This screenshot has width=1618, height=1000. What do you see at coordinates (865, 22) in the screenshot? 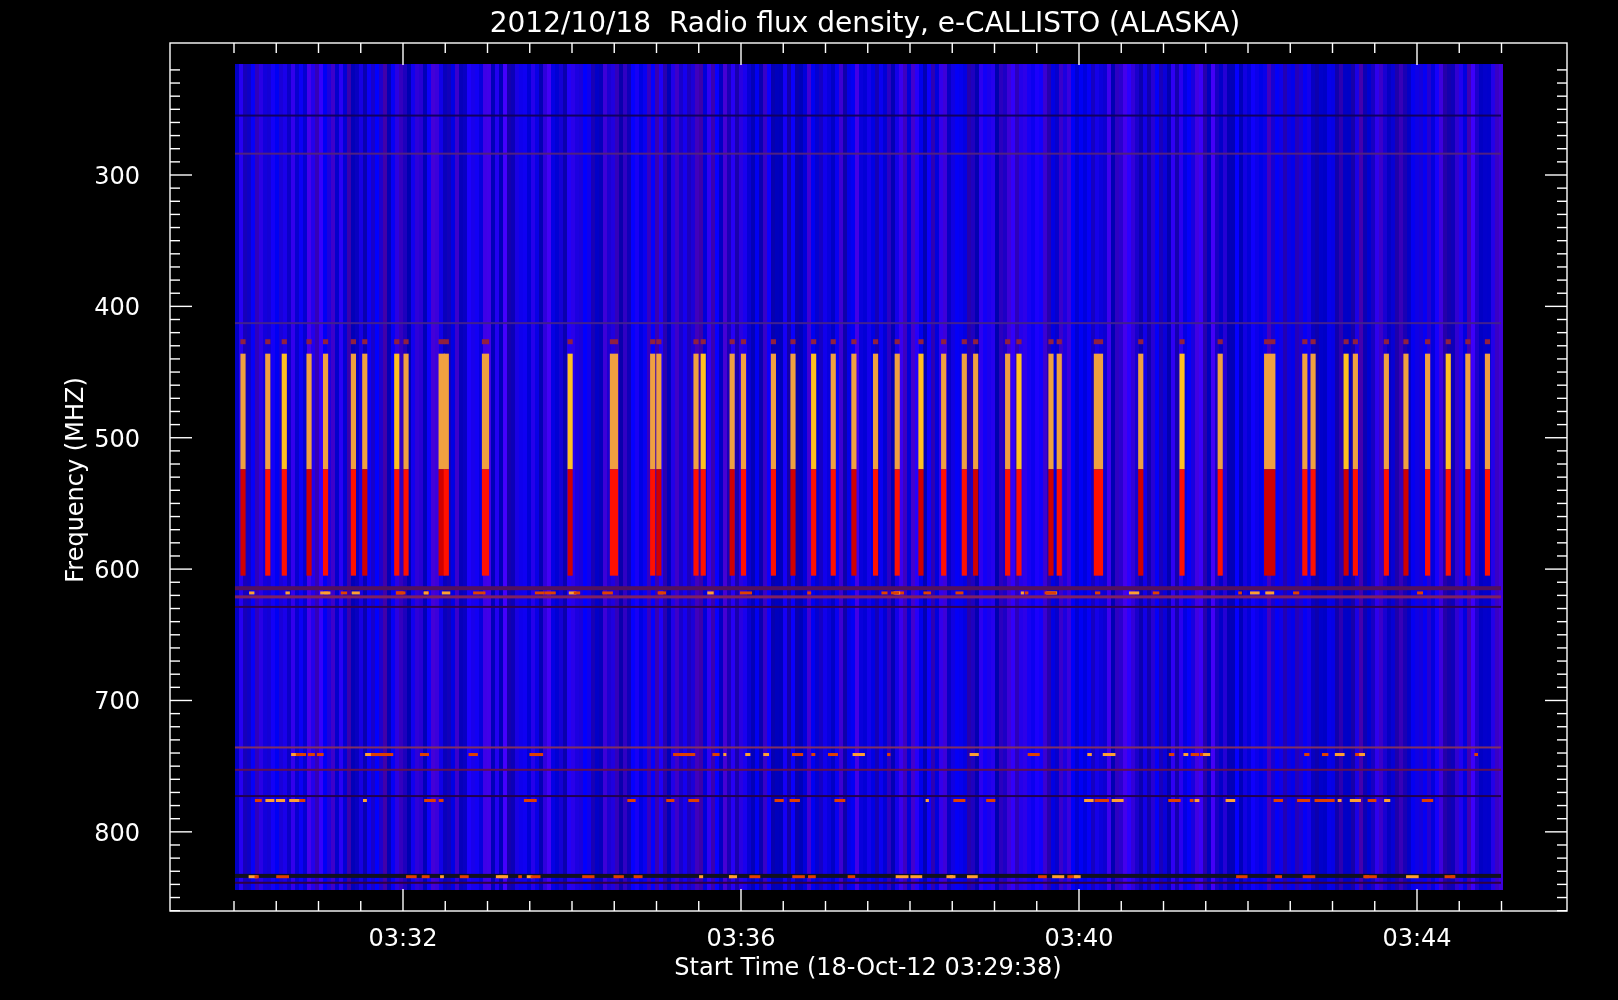
I see `chart-title: 2012/10/18 Radio flux density, e-CALLISTO (ALASKA)` at bounding box center [865, 22].